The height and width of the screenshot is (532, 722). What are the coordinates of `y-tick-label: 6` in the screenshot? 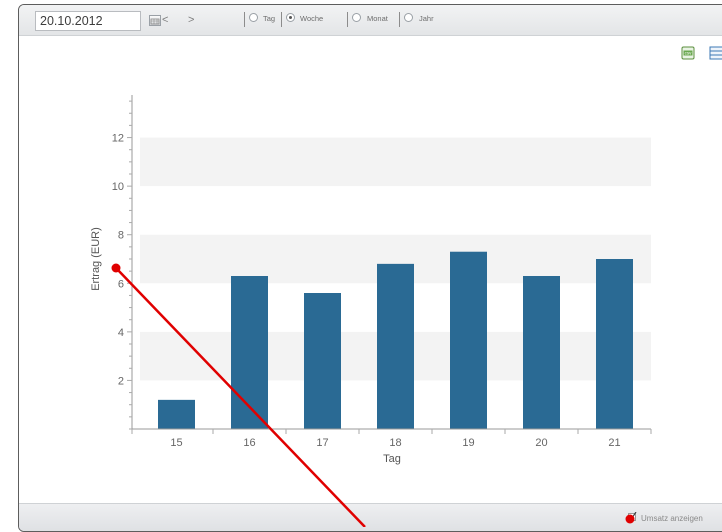 It's located at (121, 284).